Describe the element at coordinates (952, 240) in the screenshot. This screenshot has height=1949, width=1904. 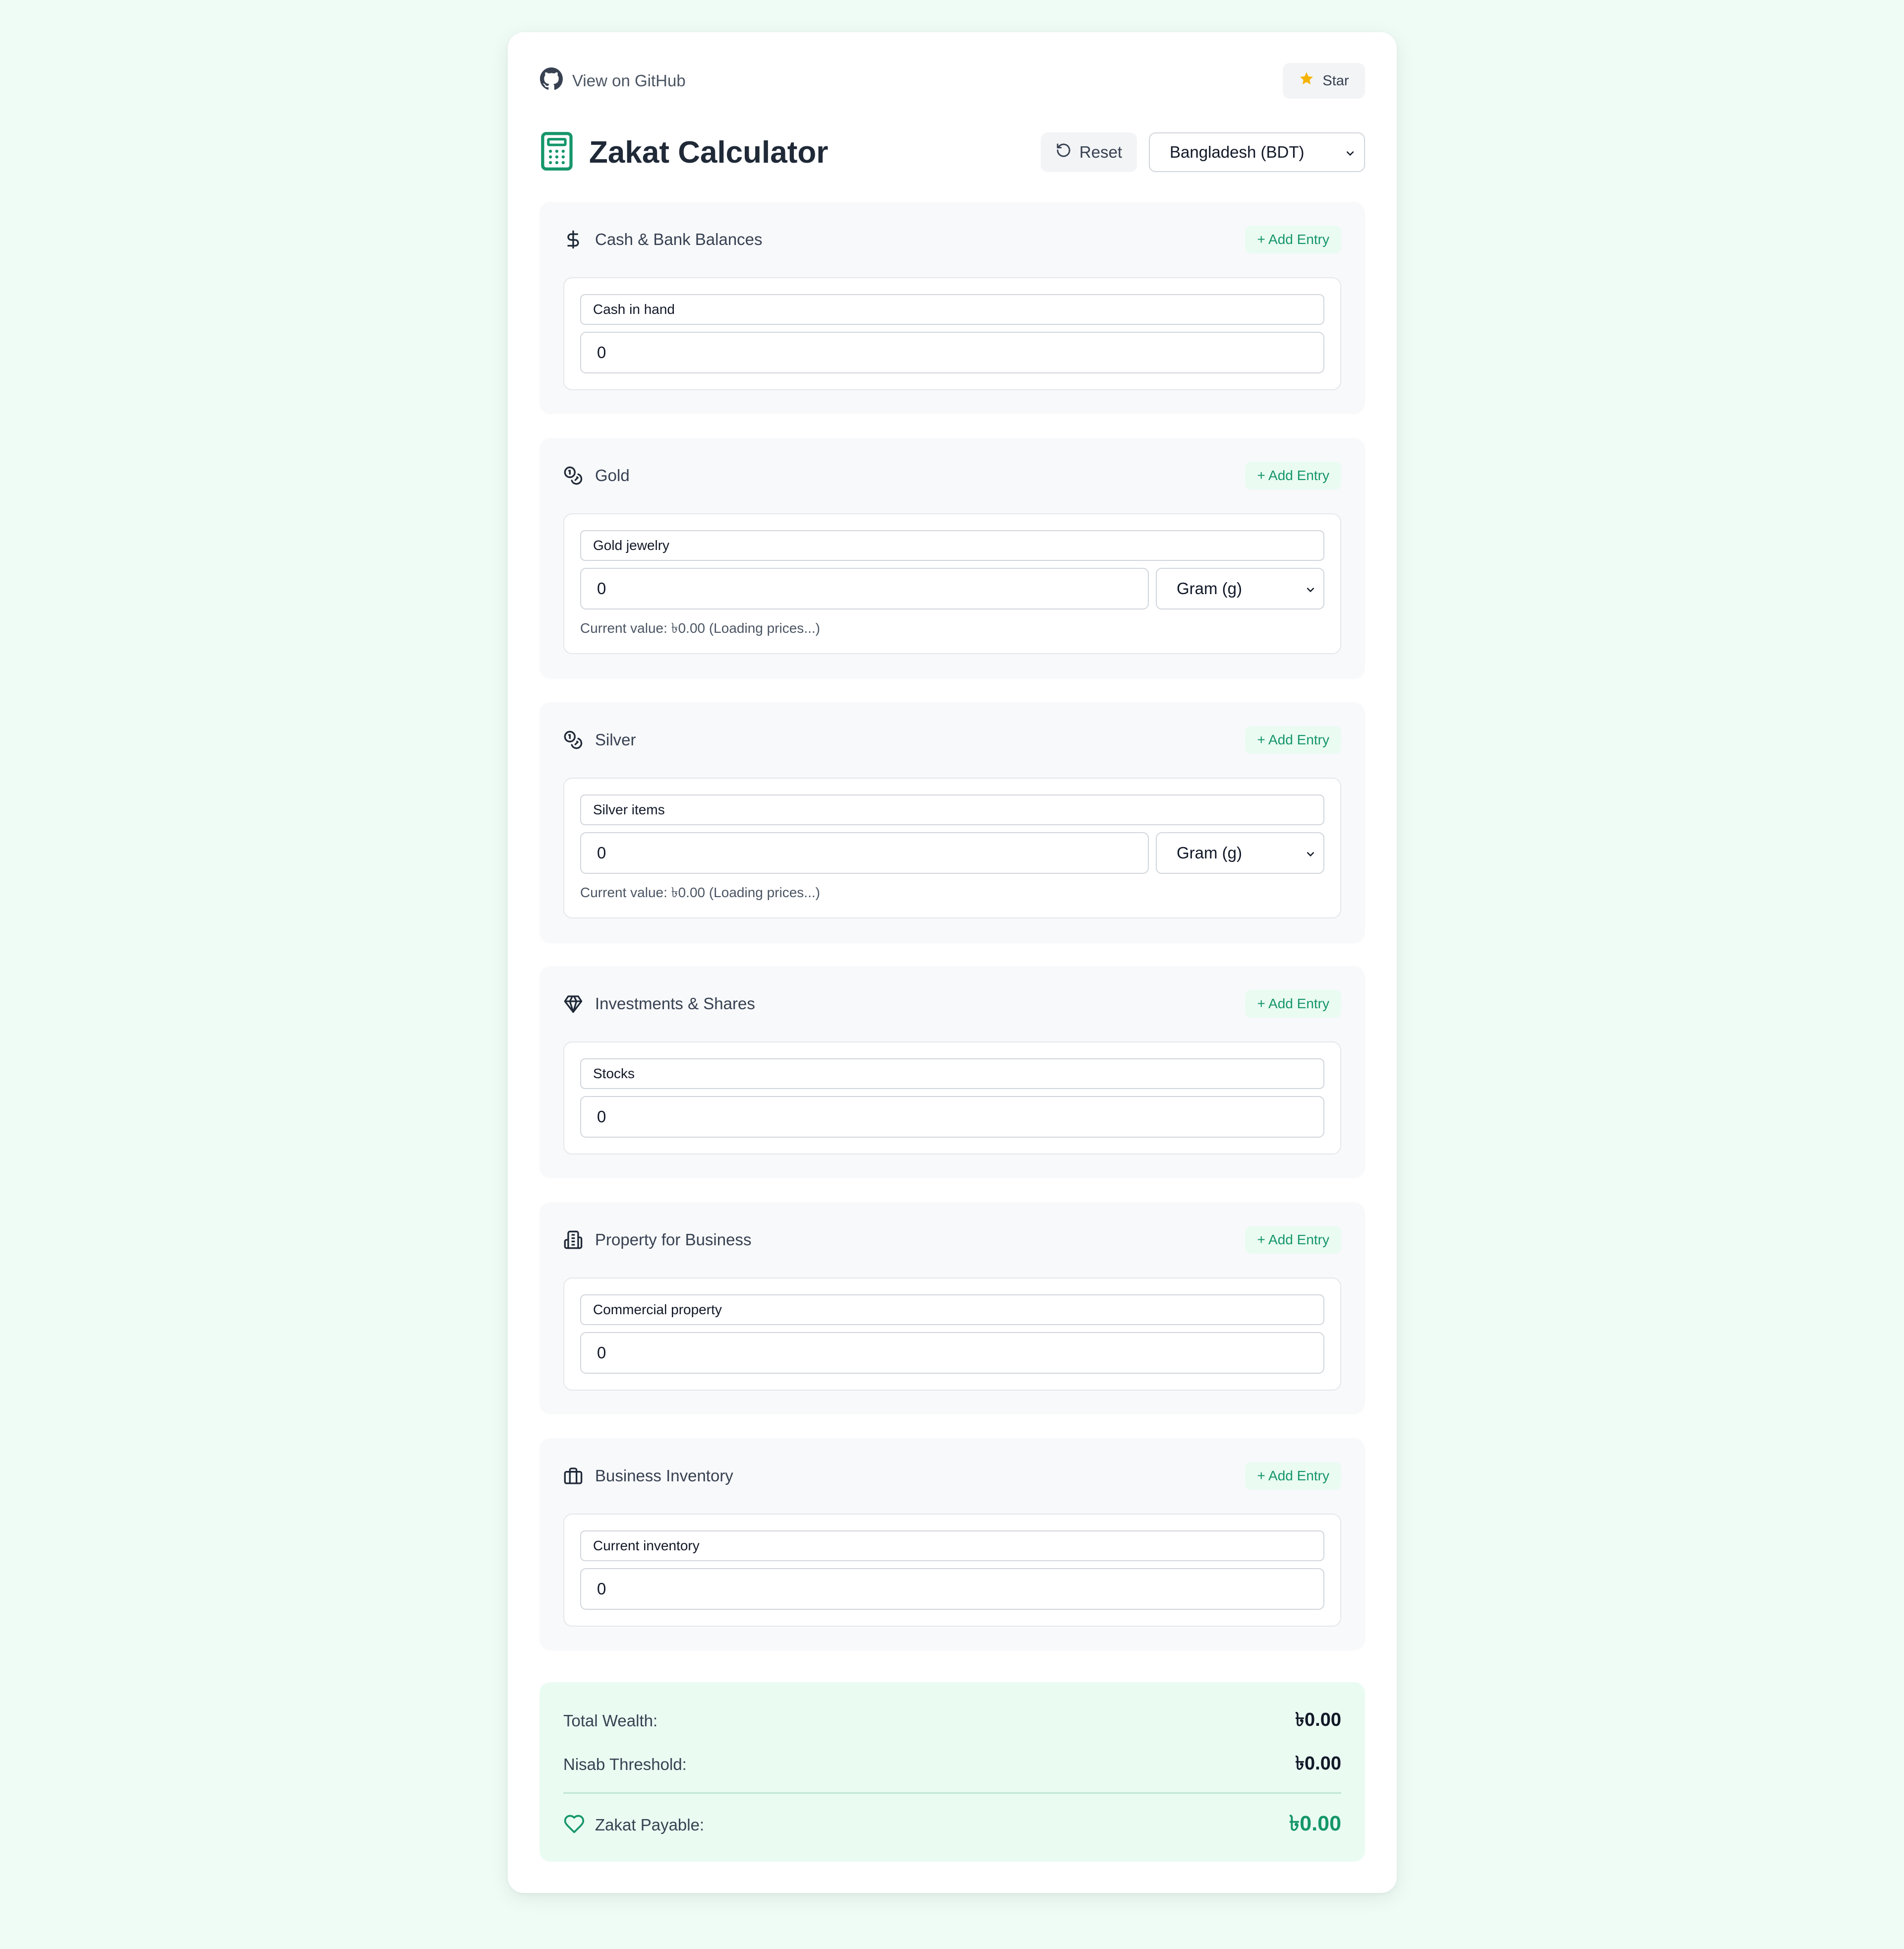
I see `section-header: Cash & Bank Balances + Add Entry` at that location.